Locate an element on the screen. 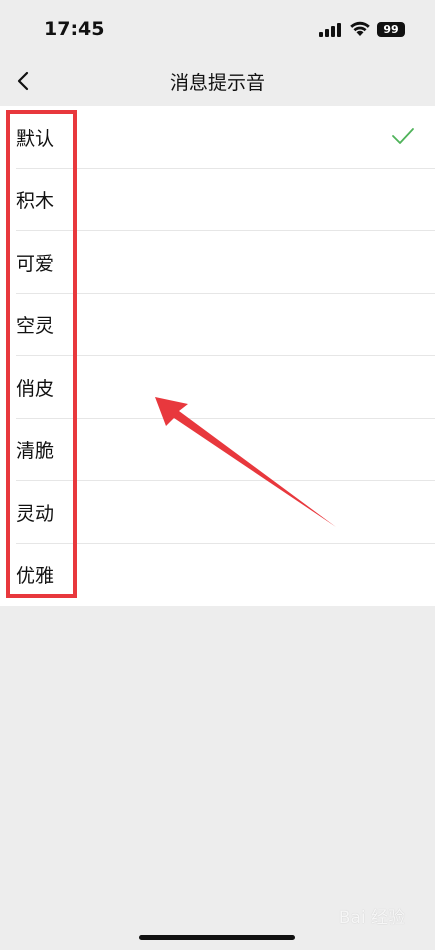 This screenshot has width=435, height=950. status-time: 17:45 is located at coordinates (74, 29).